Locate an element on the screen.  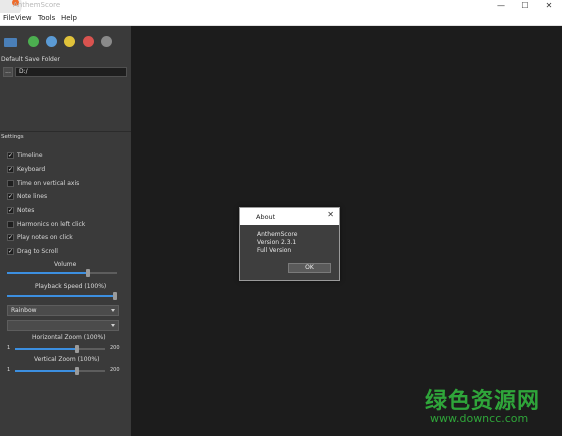
volume-label: Volume is located at coordinates (65, 264).